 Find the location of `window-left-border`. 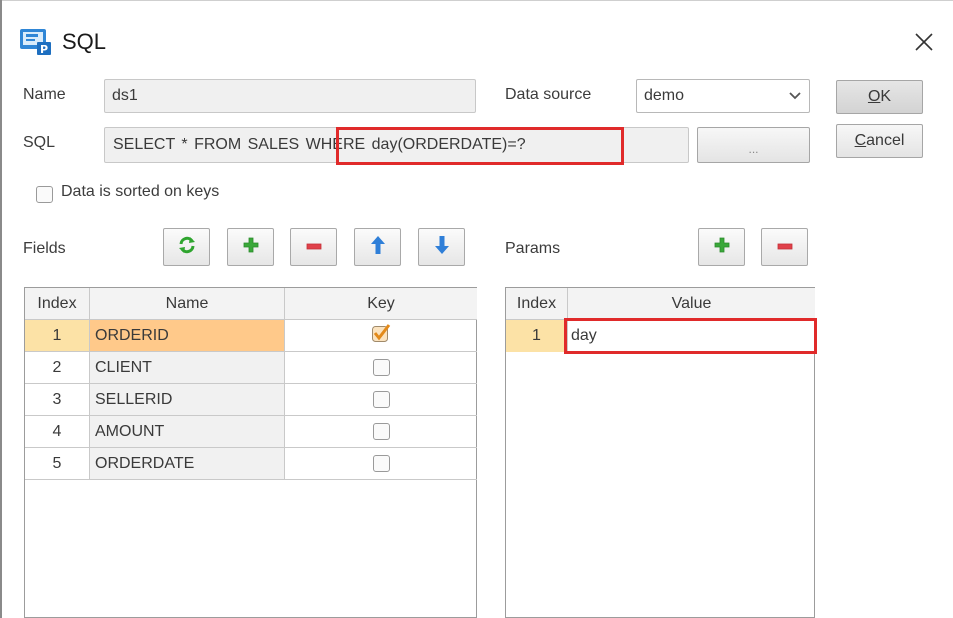

window-left-border is located at coordinates (1, 309).